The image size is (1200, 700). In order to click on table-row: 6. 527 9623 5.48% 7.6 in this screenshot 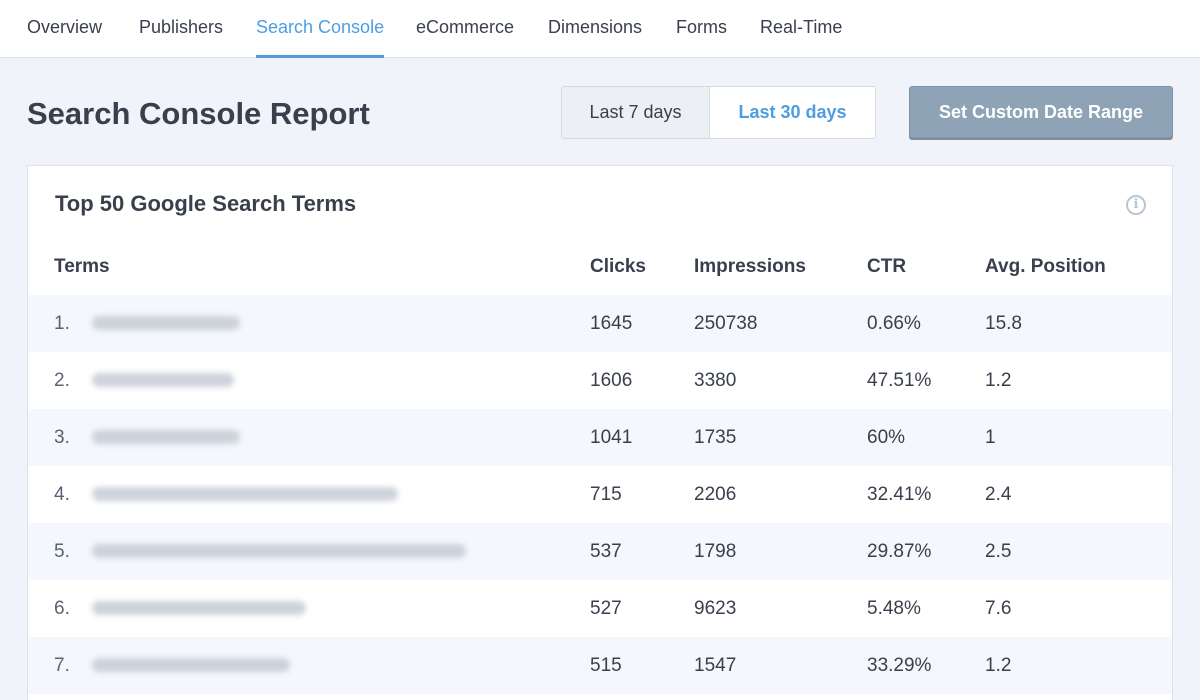, I will do `click(600, 608)`.